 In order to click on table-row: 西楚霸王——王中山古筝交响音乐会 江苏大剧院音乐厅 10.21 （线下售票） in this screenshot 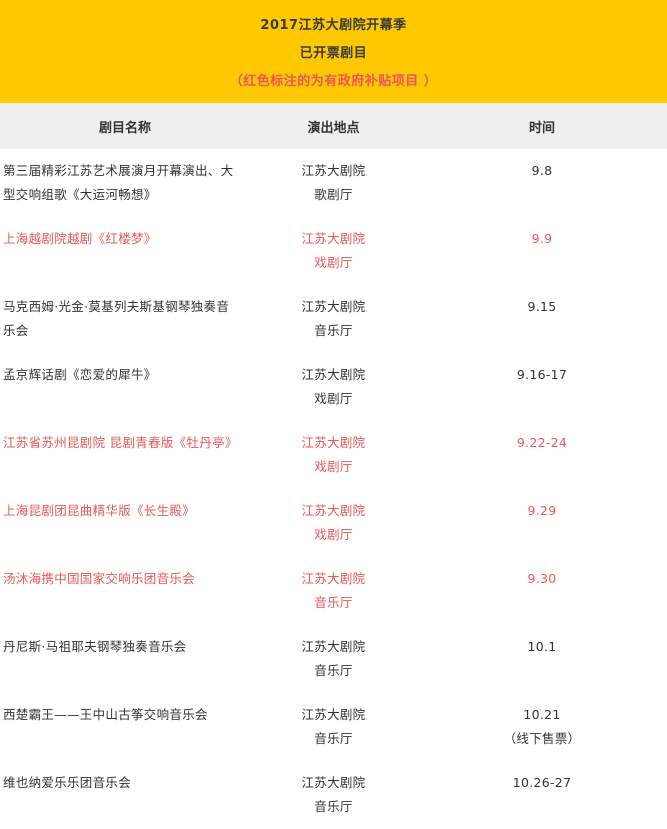, I will do `click(333, 727)`.